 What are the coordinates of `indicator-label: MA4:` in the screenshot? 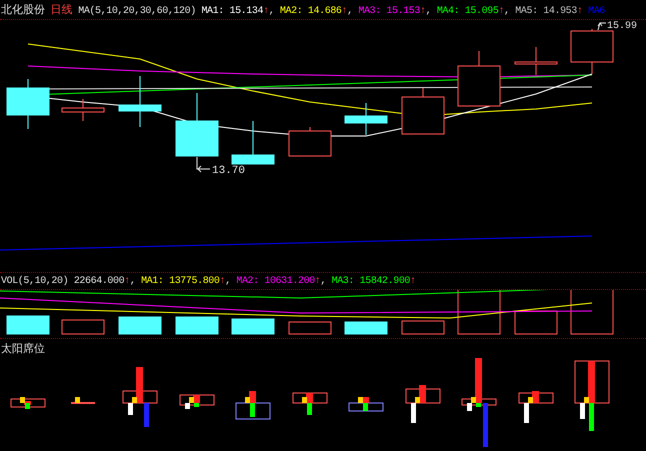 It's located at (448, 11).